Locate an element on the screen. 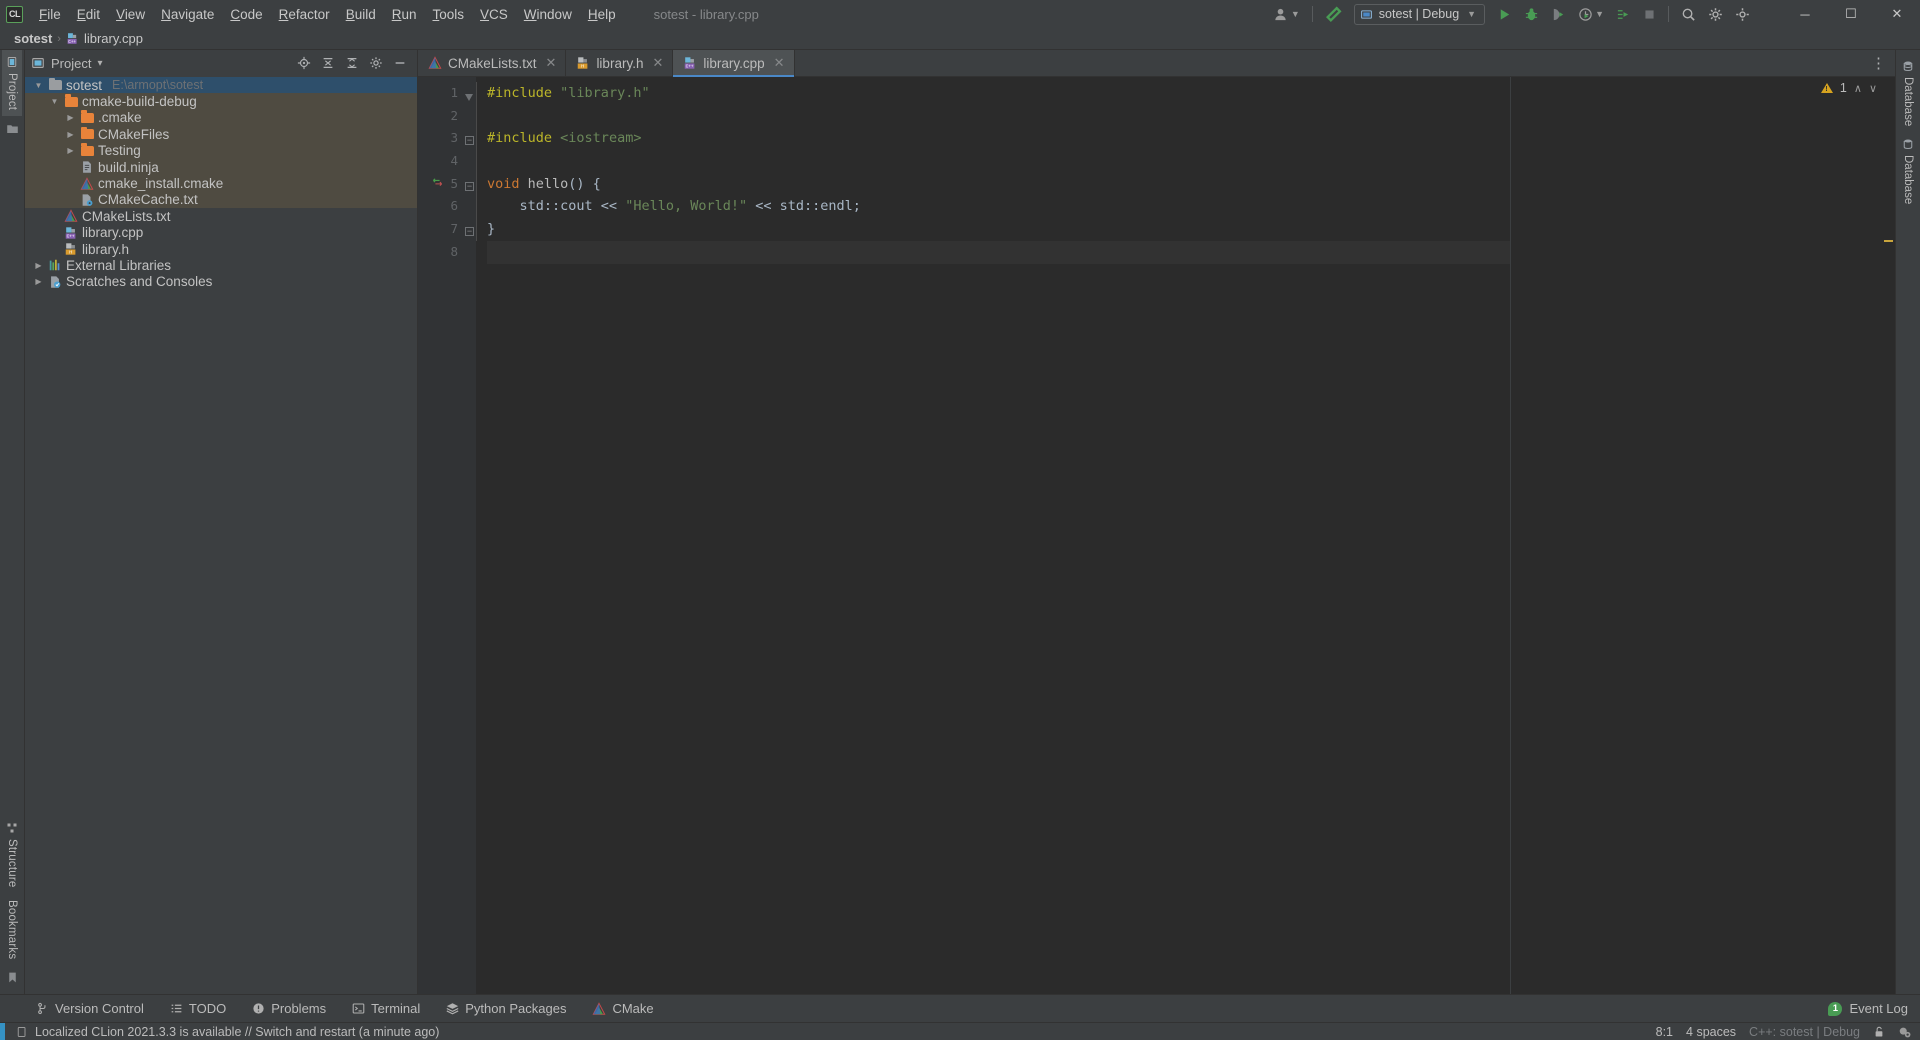 The width and height of the screenshot is (1920, 1040). menu-item-edit: Edit is located at coordinates (88, 14).